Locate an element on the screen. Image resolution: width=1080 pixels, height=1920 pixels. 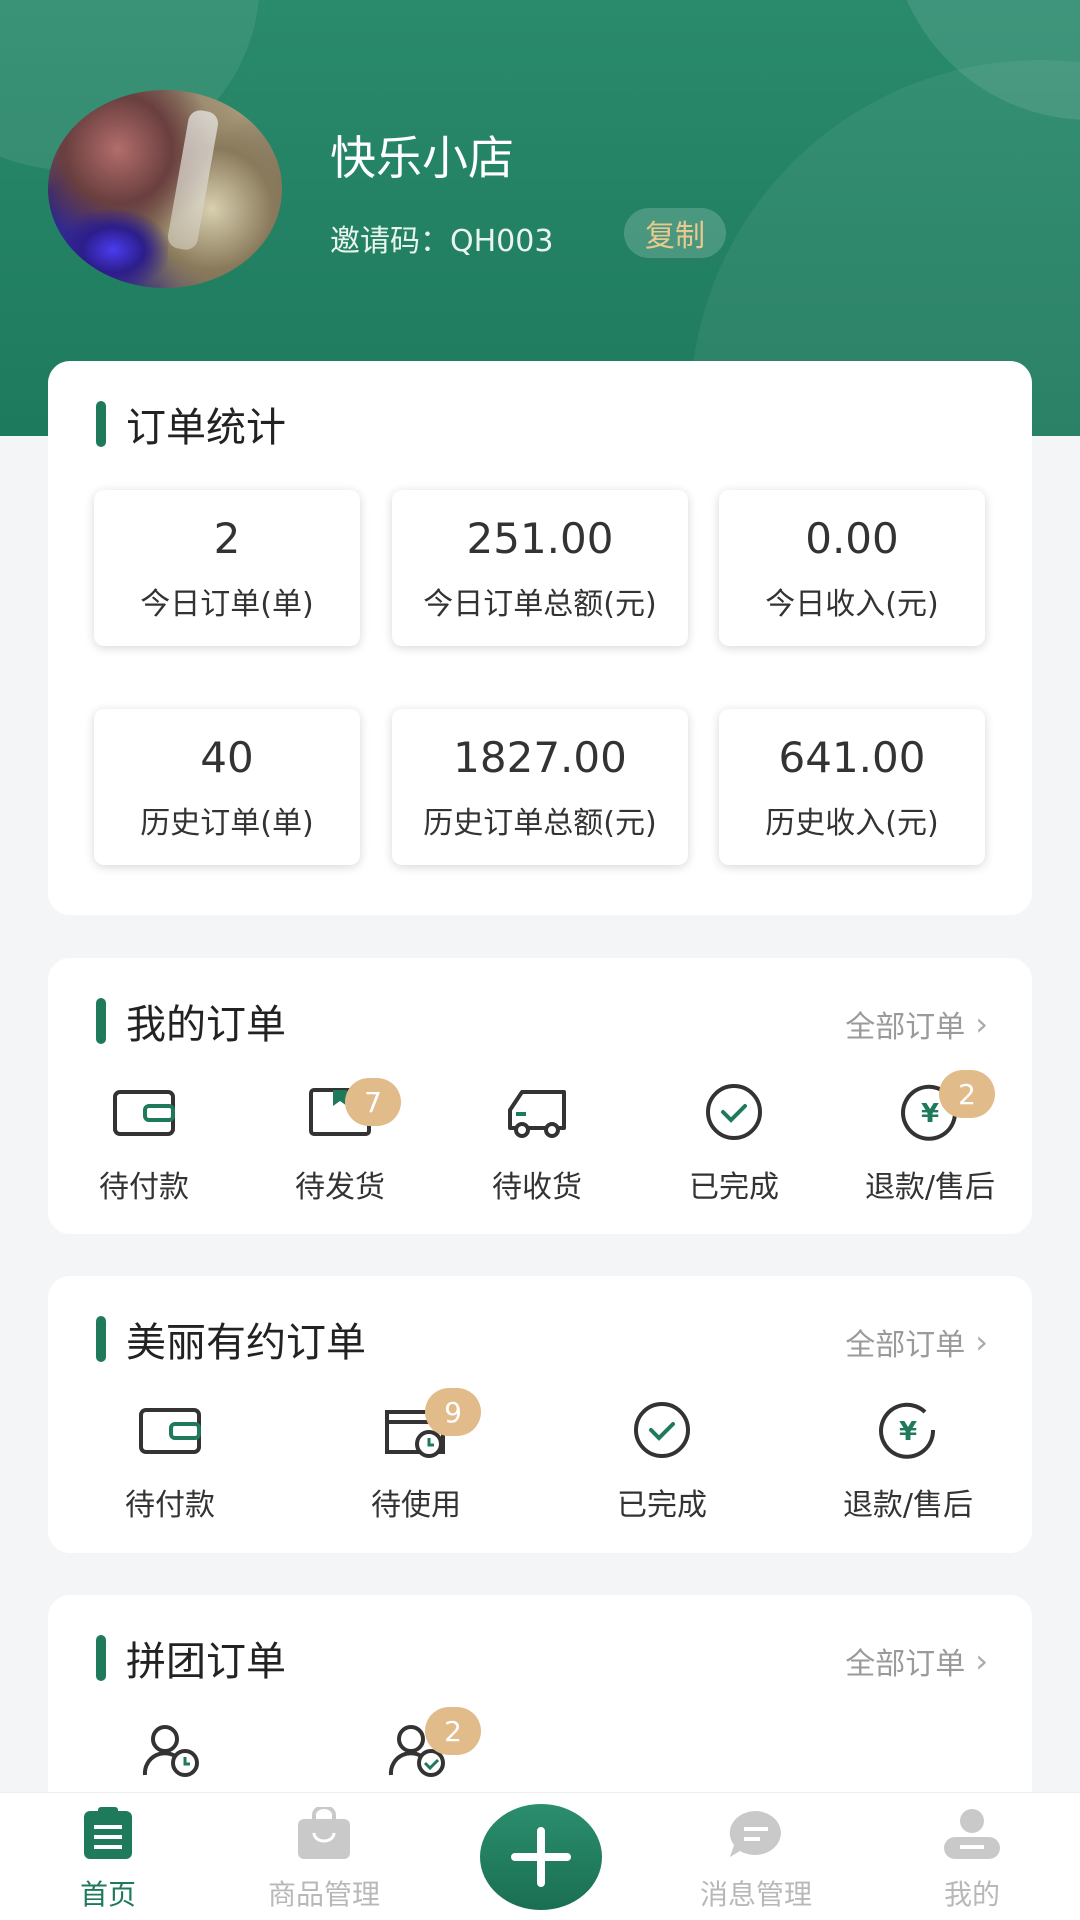
calendar-clock-icon: 9 is located at coordinates (431, 1424).